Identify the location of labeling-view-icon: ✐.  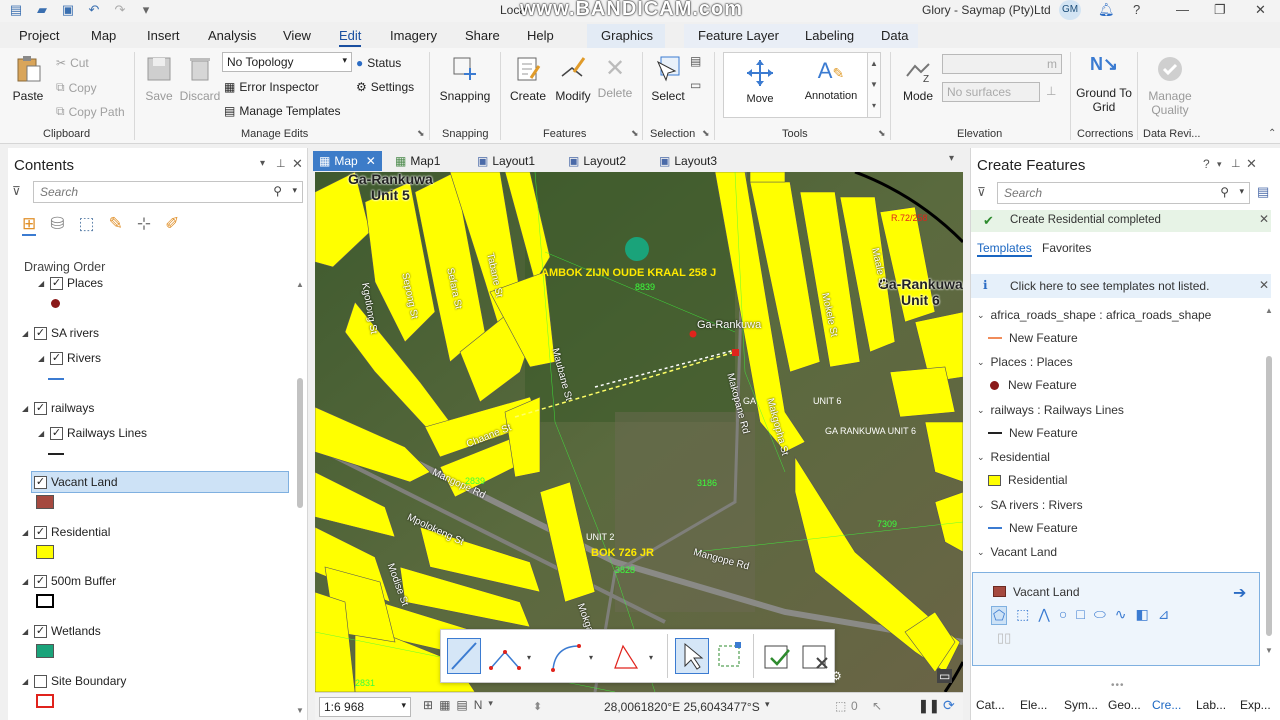
(172, 225).